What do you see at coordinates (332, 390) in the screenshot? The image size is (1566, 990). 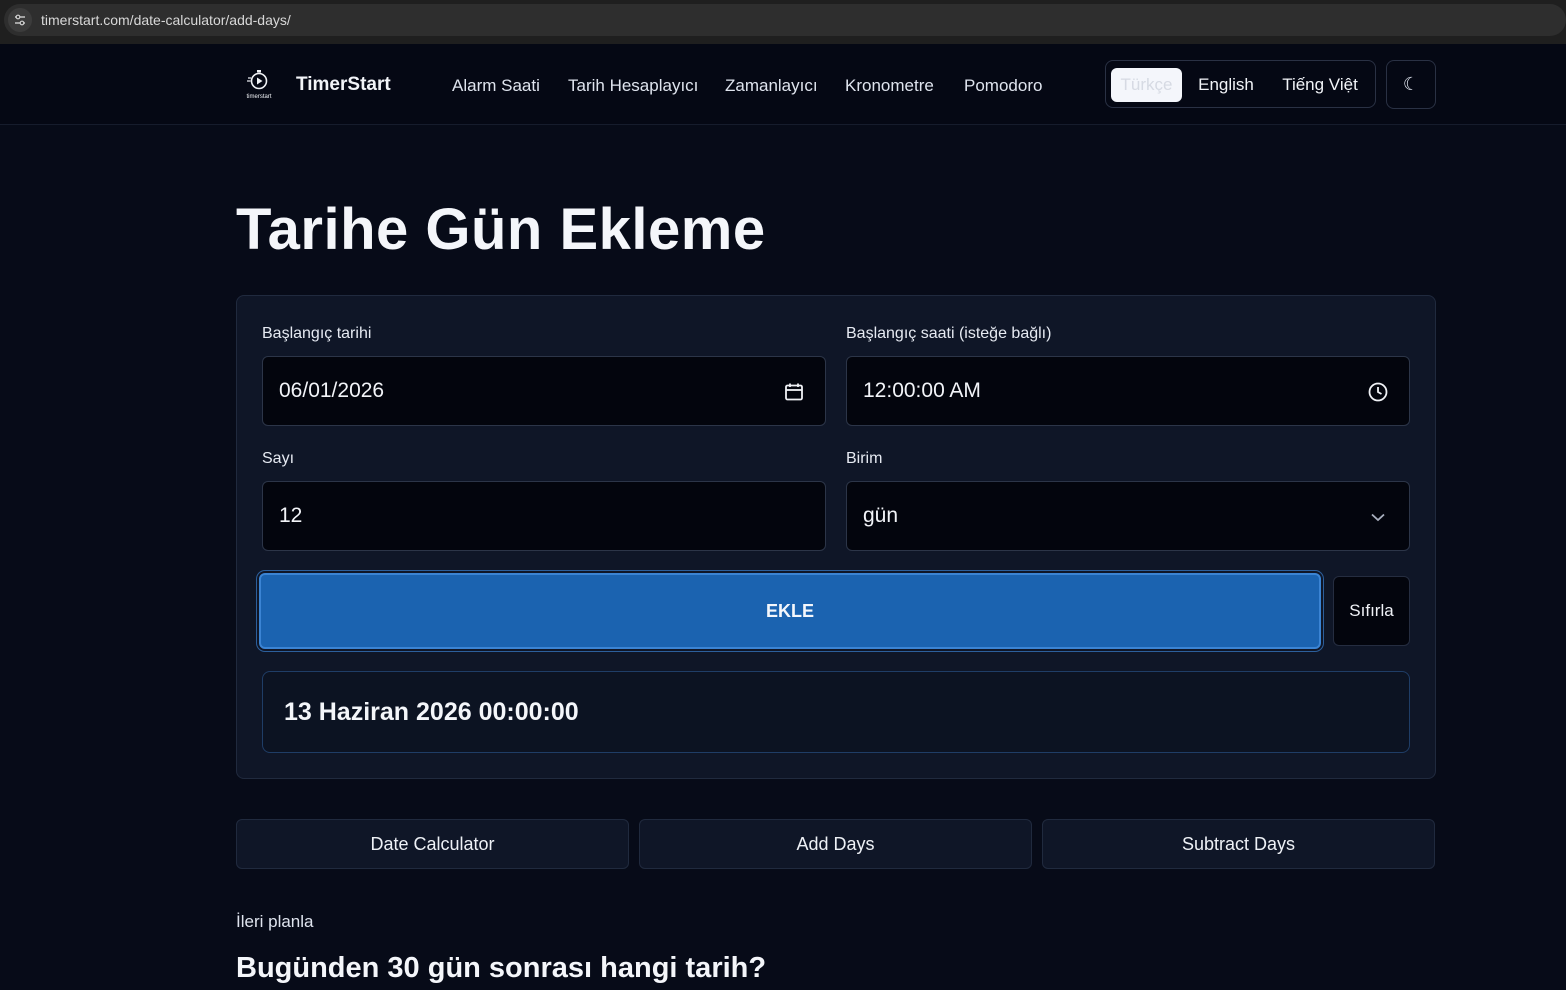 I see `start-date-value: 06/01/2026` at bounding box center [332, 390].